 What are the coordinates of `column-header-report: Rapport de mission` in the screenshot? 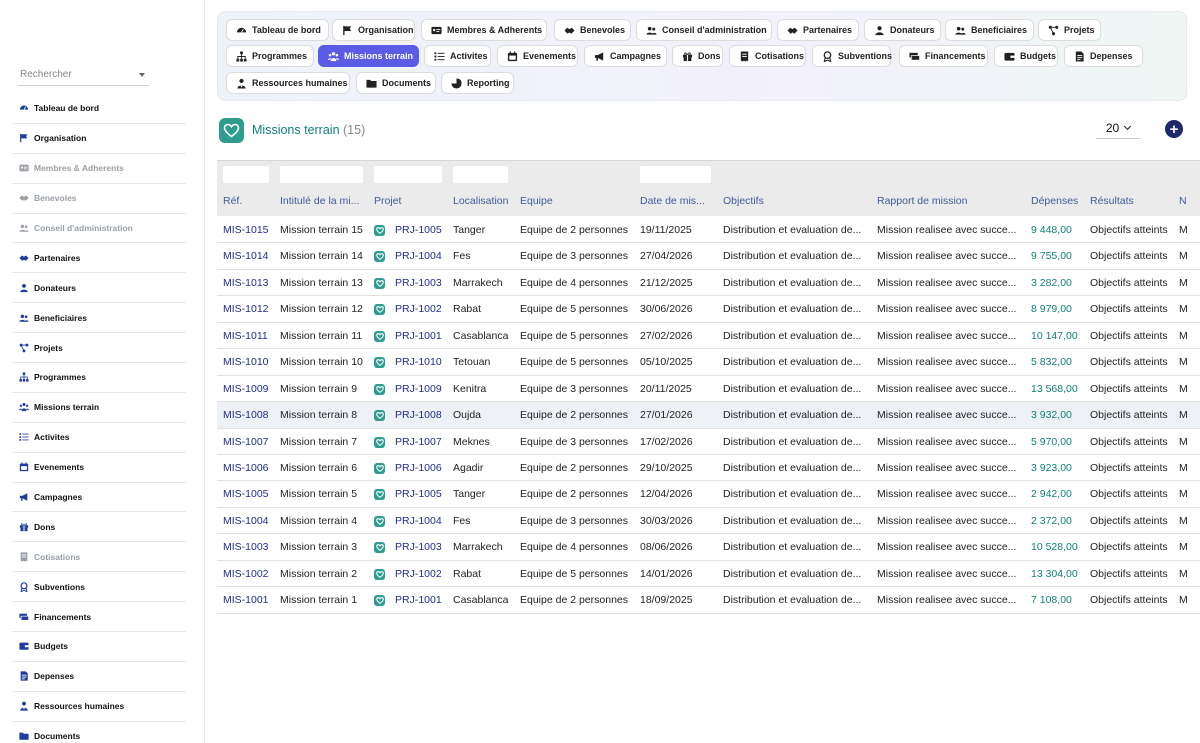 It's located at (950, 201).